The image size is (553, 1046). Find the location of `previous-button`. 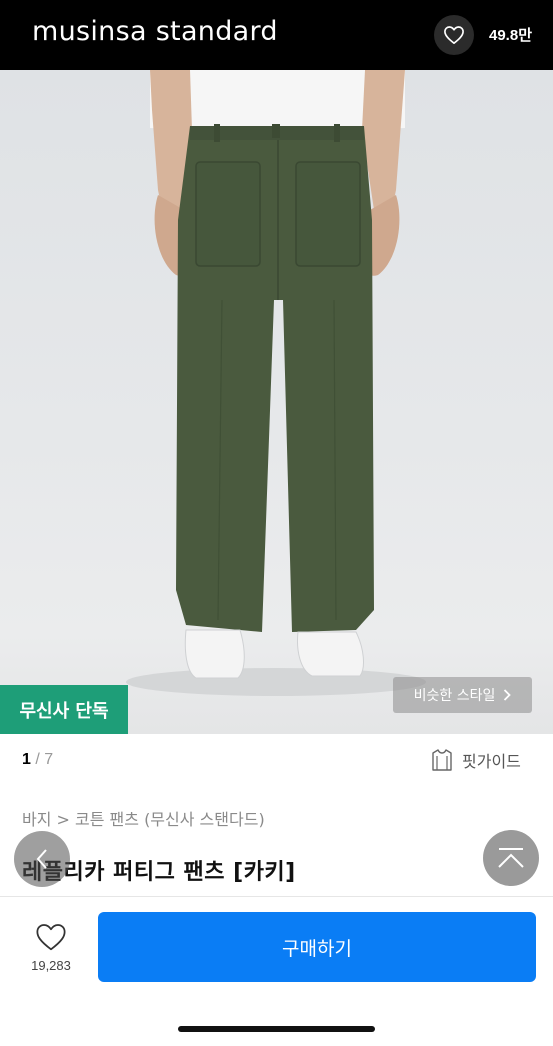

previous-button is located at coordinates (42, 859).